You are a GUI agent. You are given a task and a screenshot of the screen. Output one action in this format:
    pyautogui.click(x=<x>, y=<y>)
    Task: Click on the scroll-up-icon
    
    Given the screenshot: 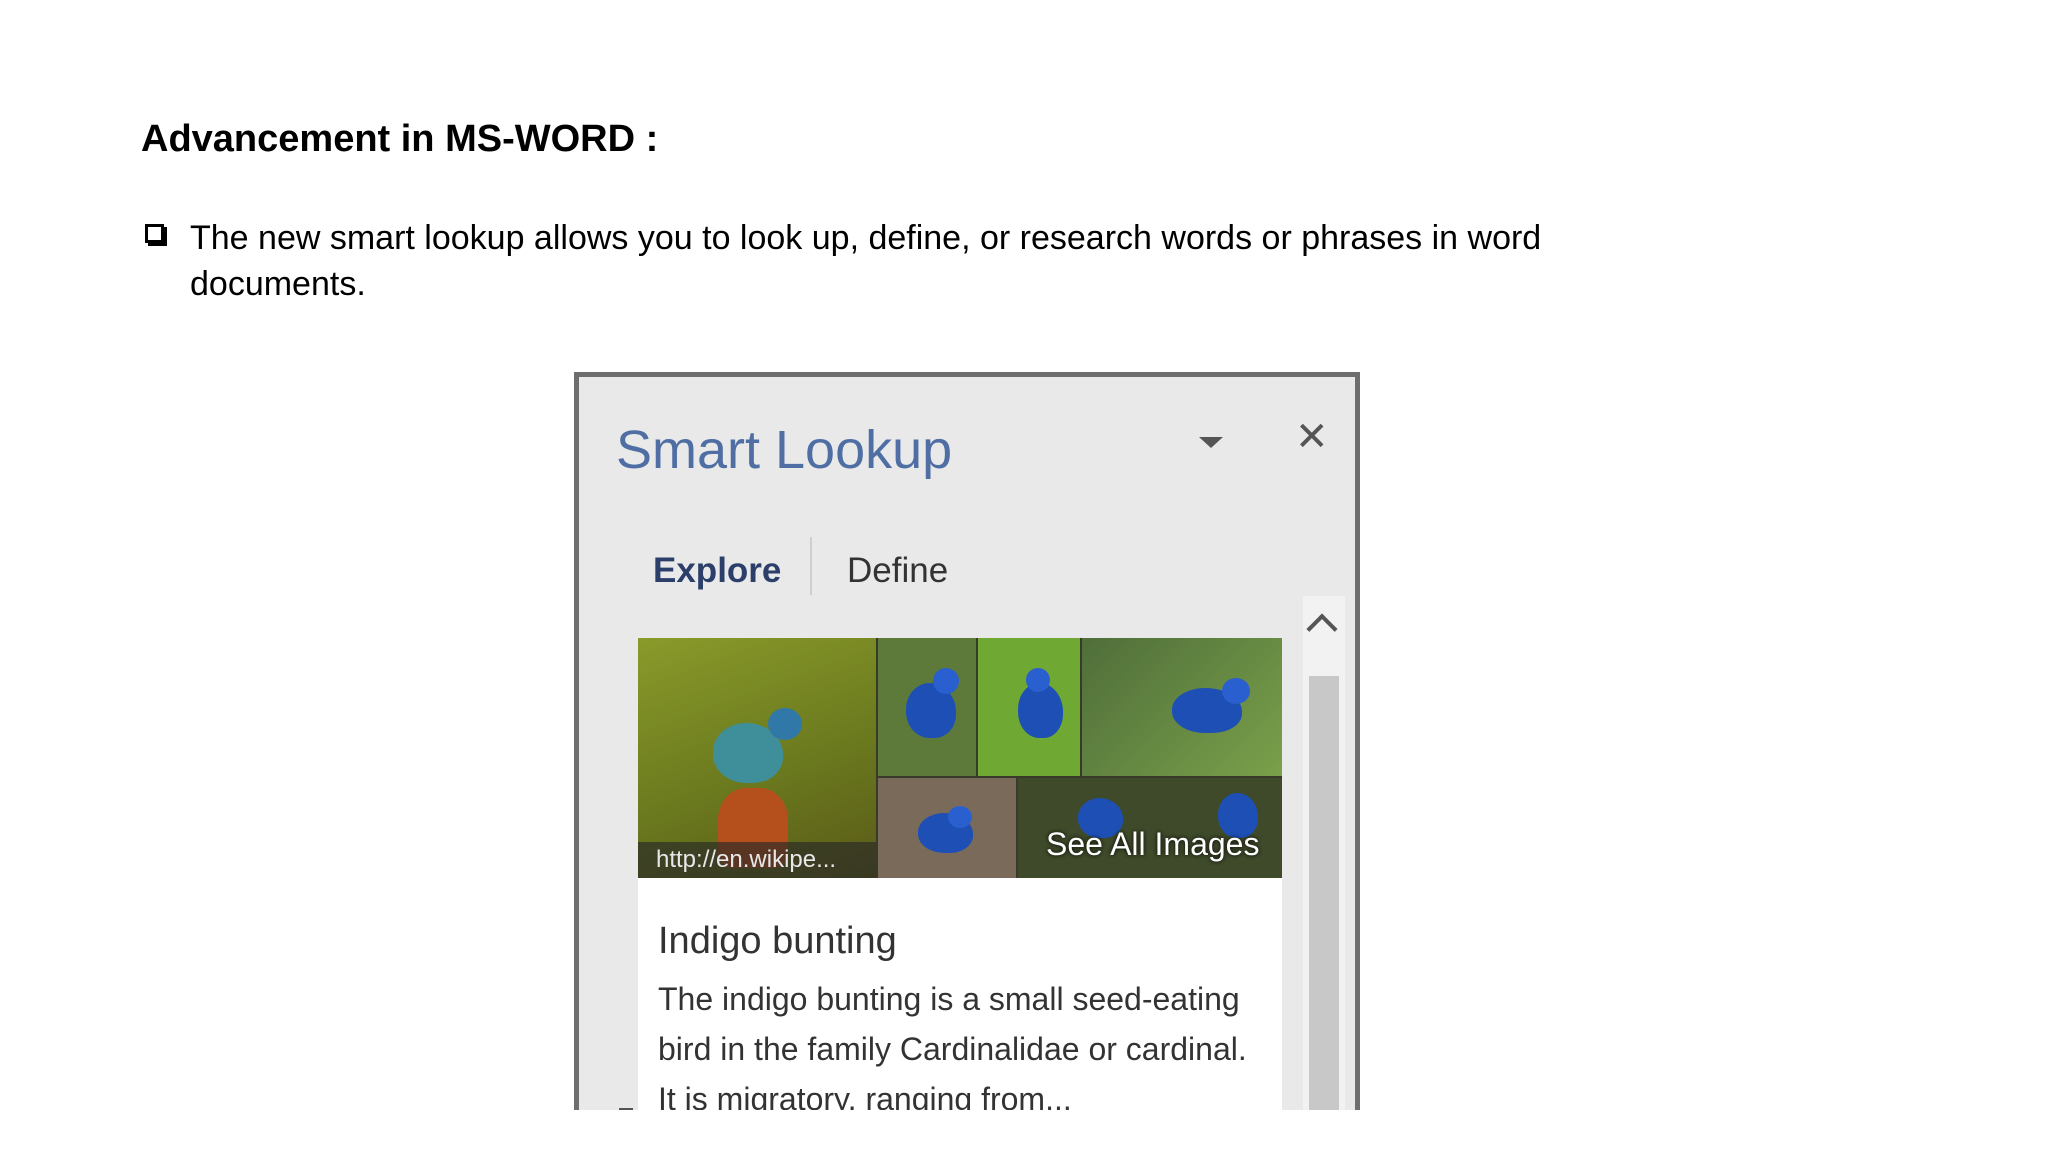 What is the action you would take?
    pyautogui.click(x=1322, y=629)
    